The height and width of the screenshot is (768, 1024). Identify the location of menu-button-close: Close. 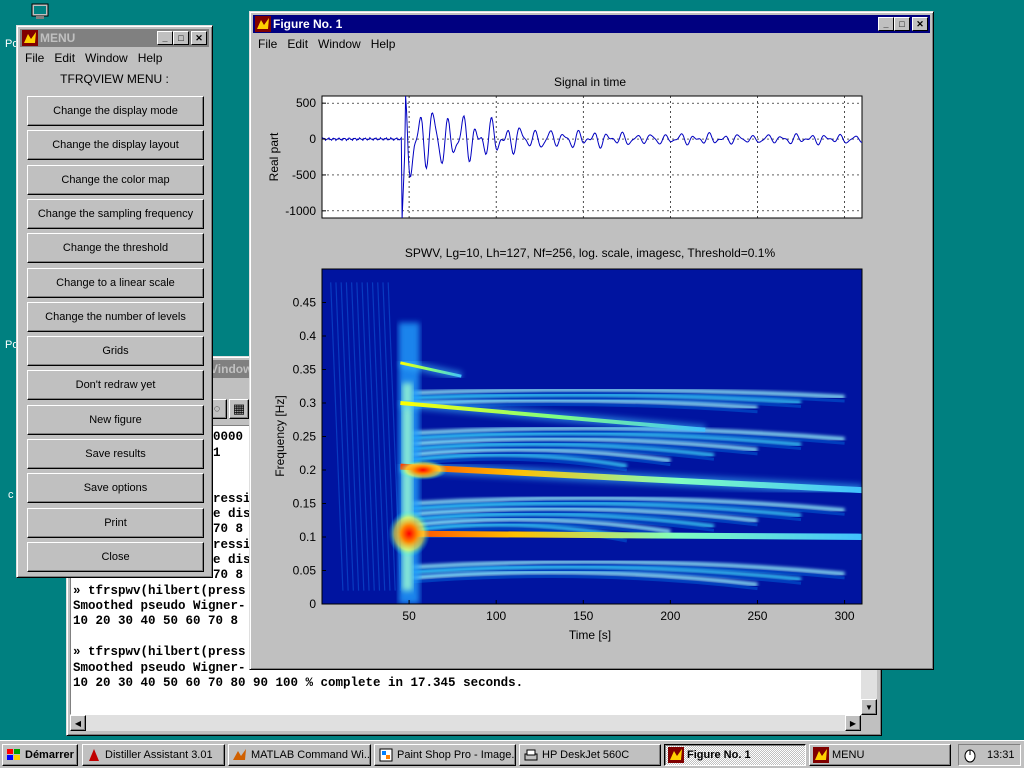
(115, 556).